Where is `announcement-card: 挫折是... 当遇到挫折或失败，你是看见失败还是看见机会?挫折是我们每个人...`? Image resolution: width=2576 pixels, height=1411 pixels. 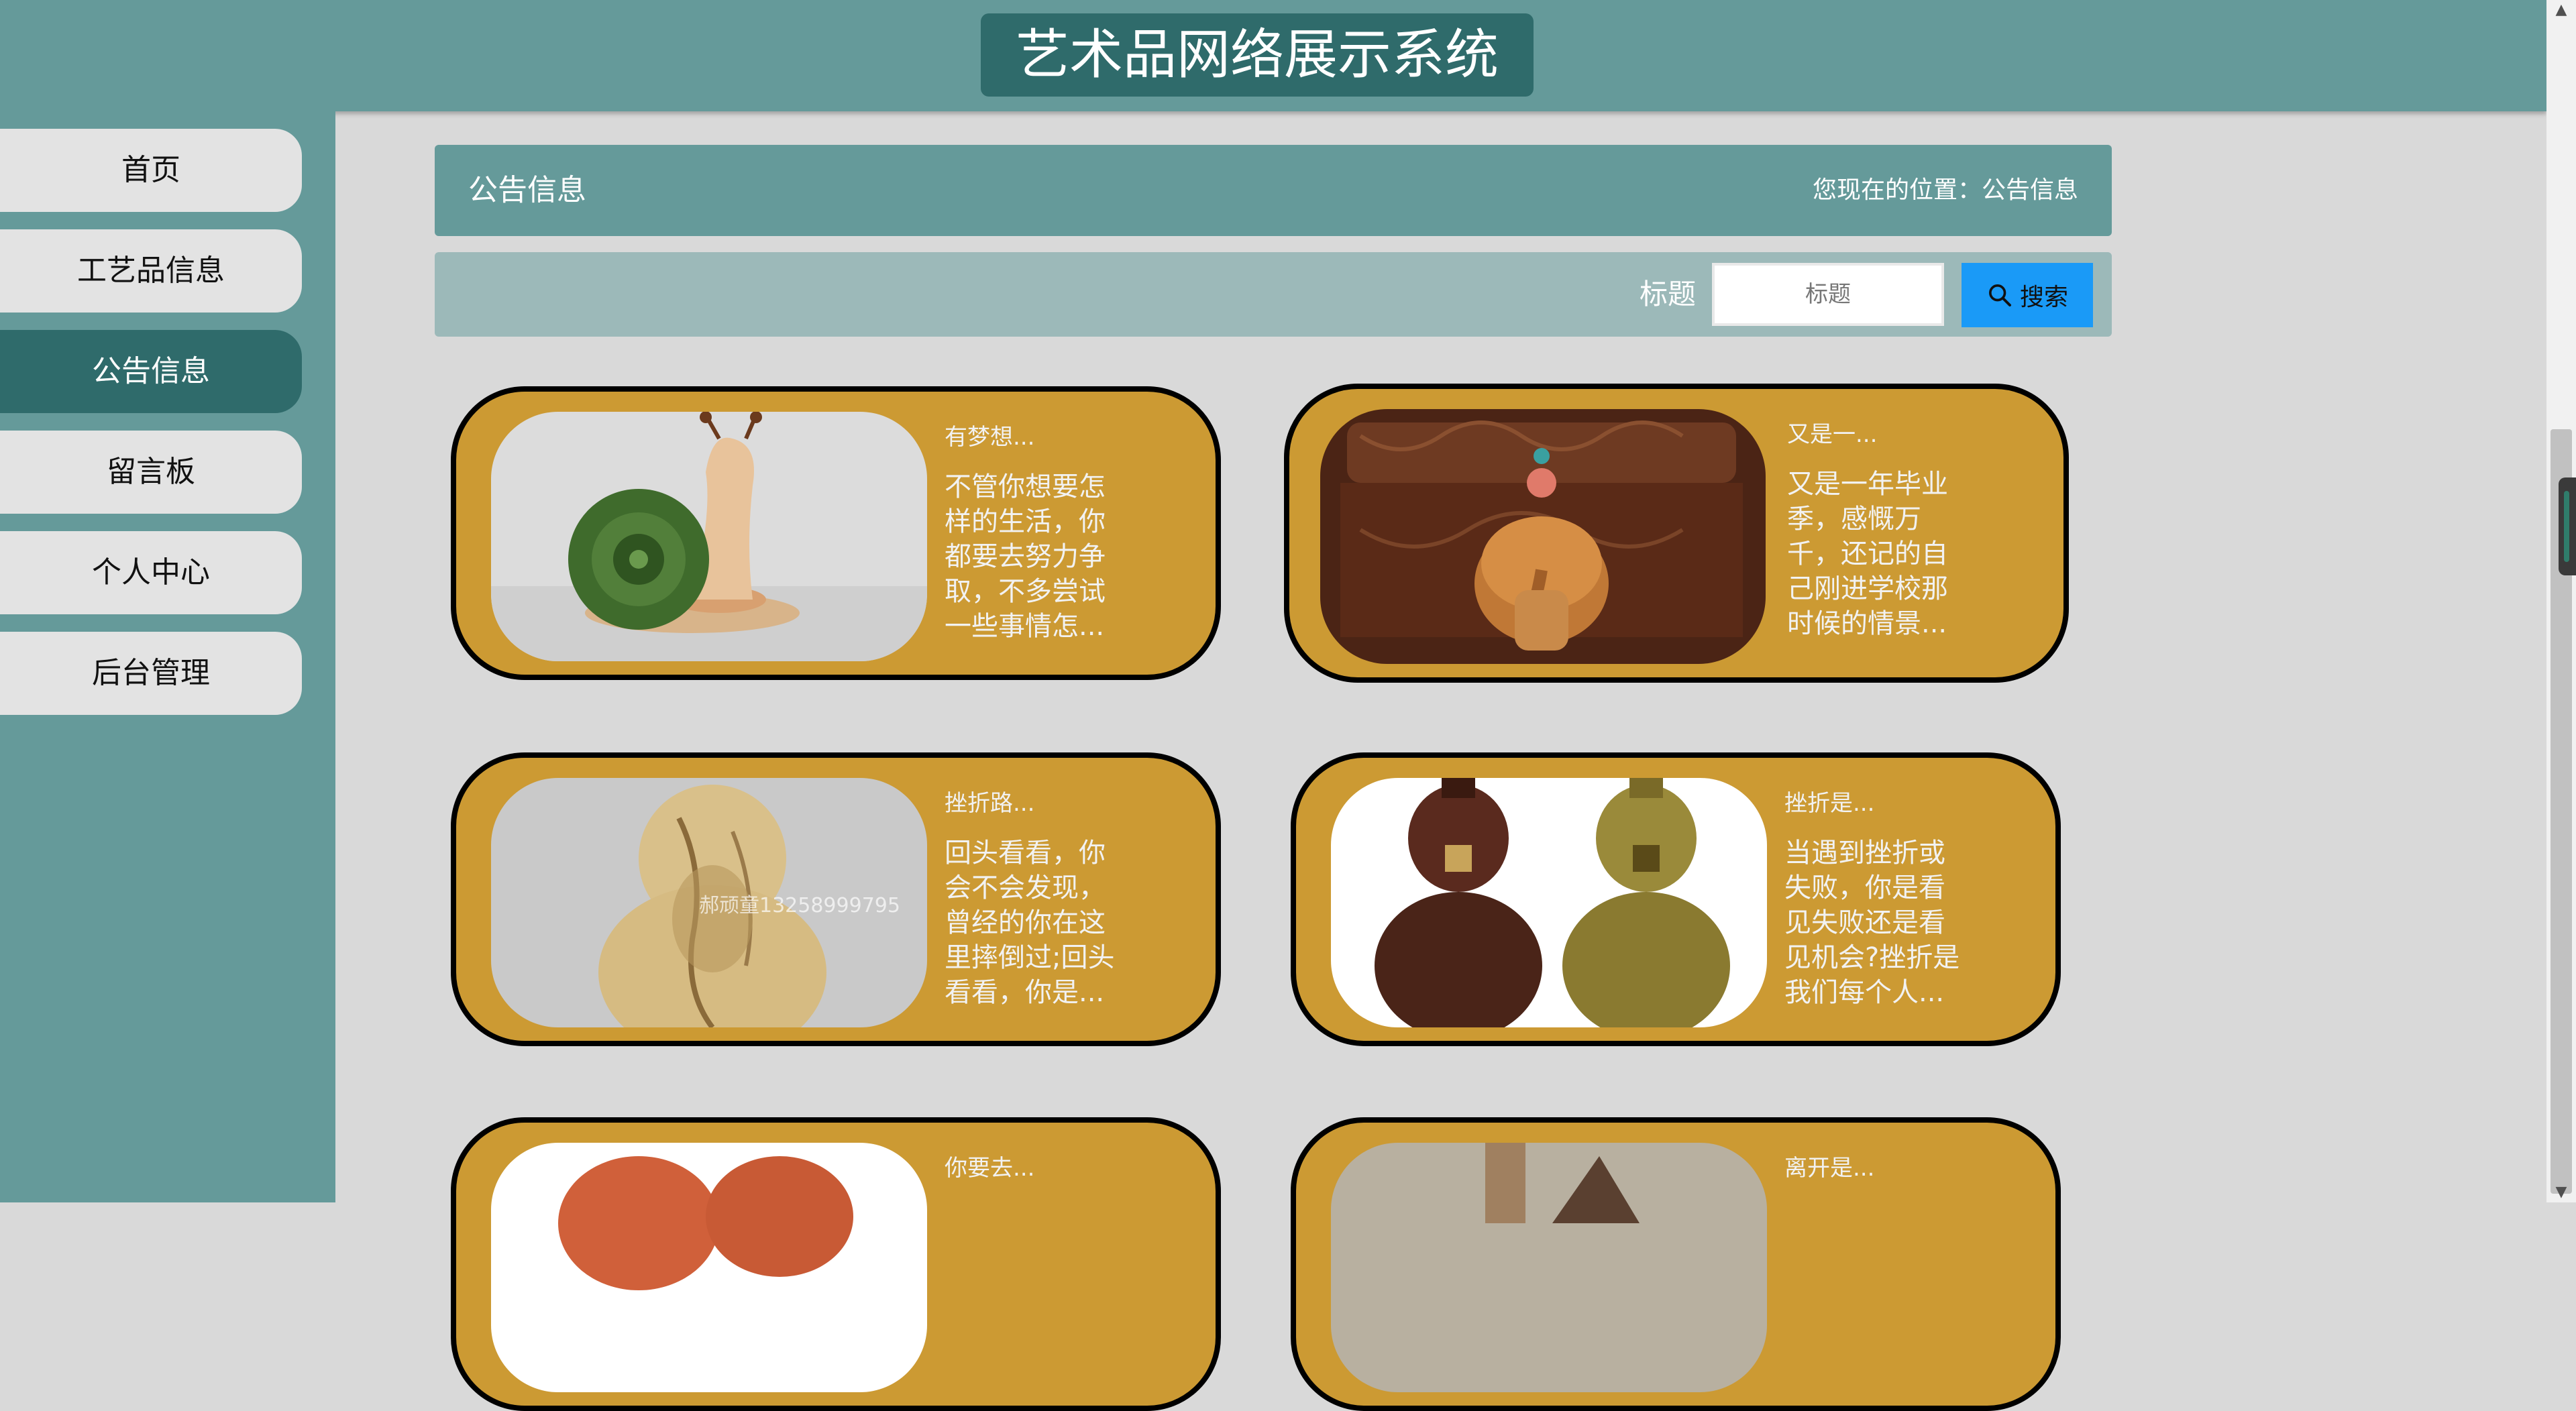
announcement-card: 挫折是... 当遇到挫折或失败，你是看见失败还是看见机会?挫折是我们每个人... is located at coordinates (1676, 899).